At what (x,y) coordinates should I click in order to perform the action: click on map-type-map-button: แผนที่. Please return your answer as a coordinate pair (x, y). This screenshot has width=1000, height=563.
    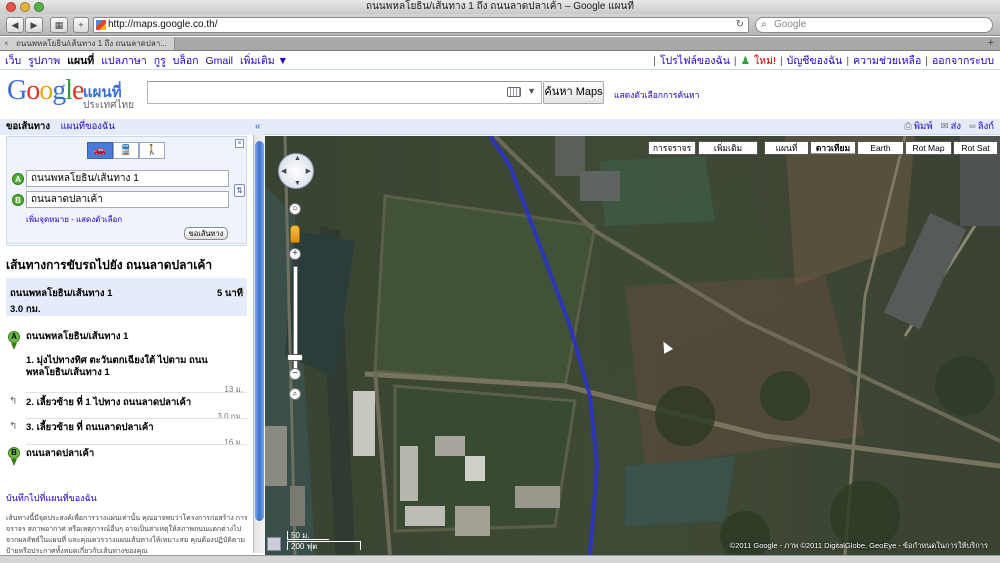
    Looking at the image, I should click on (786, 148).